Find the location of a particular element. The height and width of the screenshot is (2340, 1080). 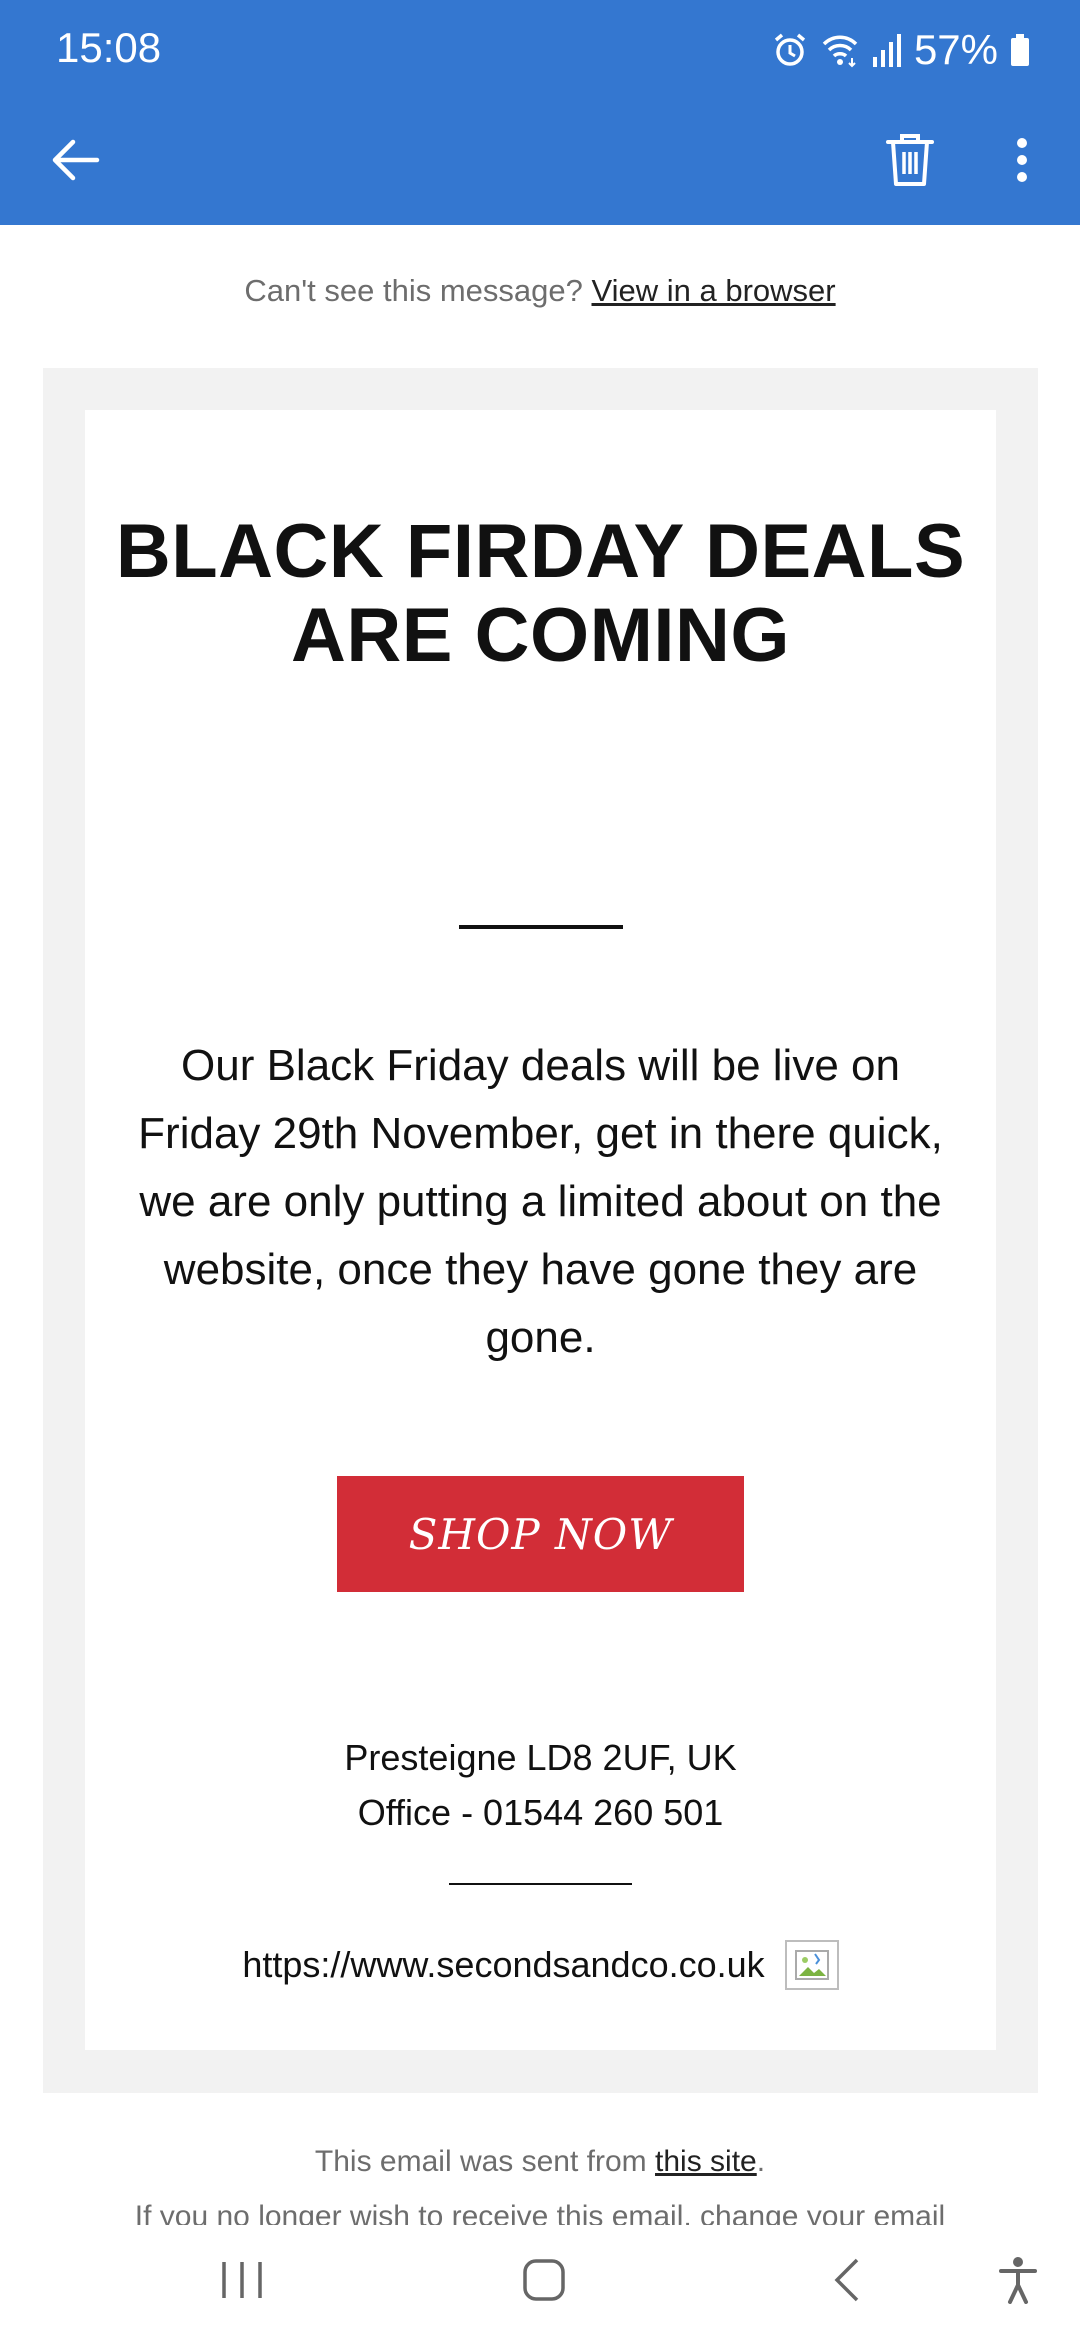

footer-punct: . is located at coordinates (761, 2161).